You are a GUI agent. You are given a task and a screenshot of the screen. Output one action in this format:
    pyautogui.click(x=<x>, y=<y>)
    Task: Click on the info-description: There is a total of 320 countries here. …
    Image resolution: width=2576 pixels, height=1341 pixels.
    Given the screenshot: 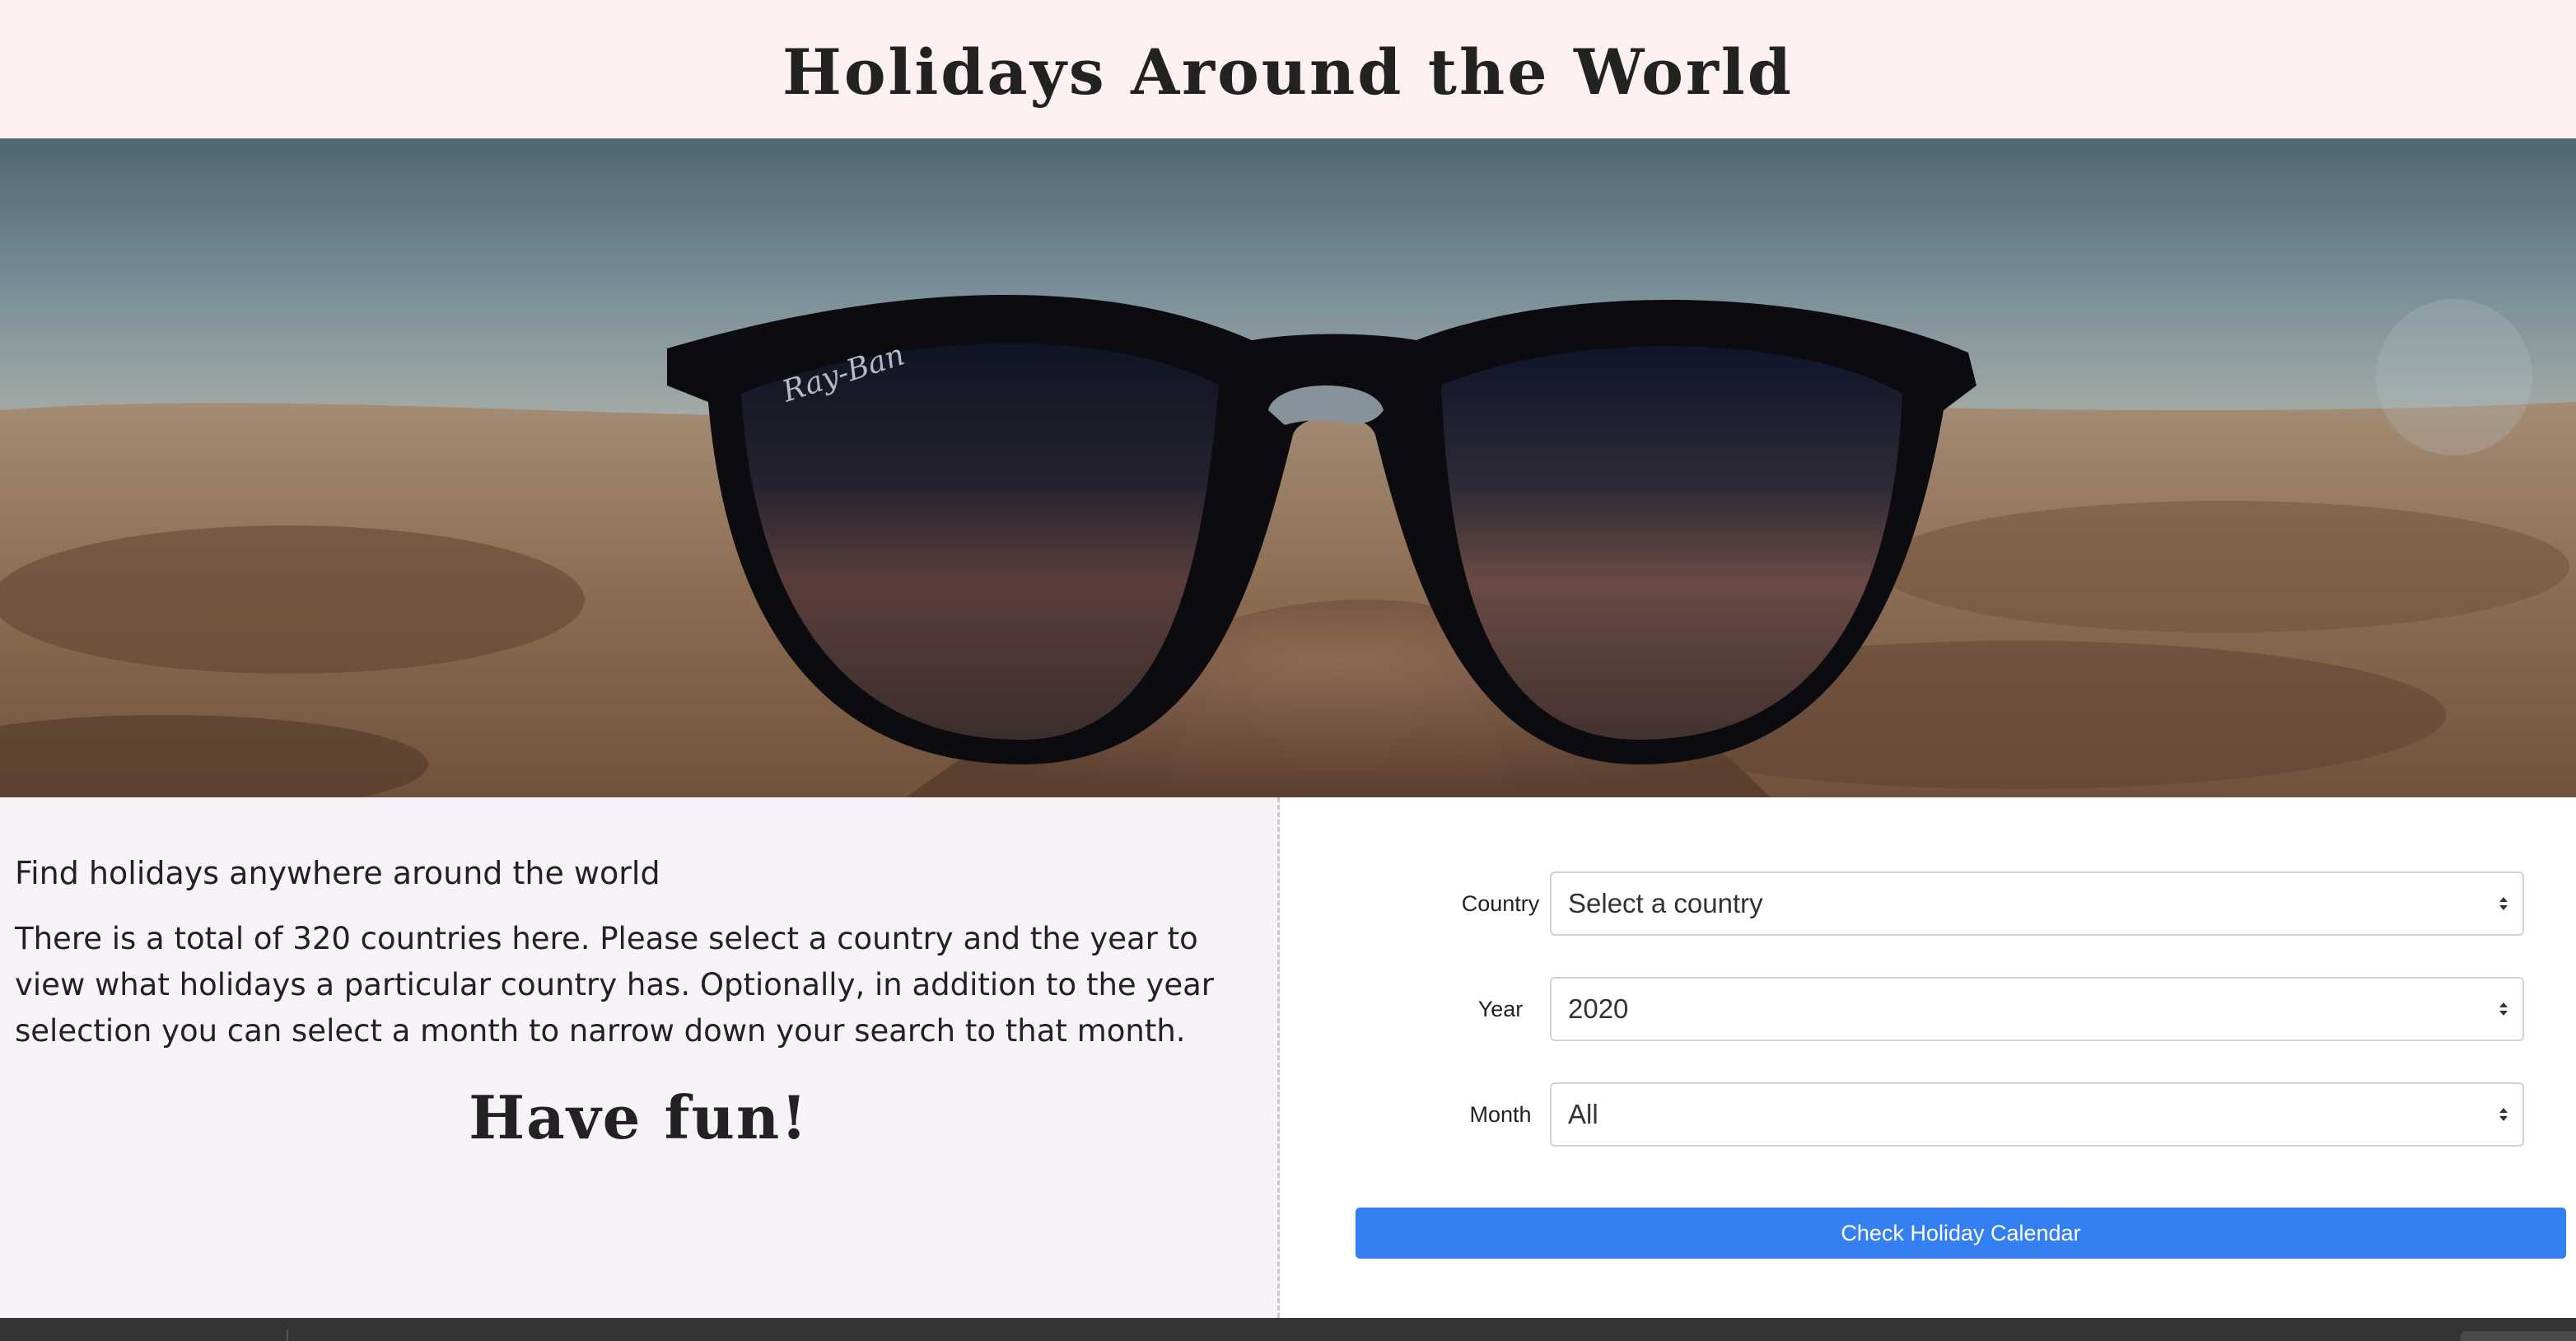 What is the action you would take?
    pyautogui.click(x=614, y=985)
    